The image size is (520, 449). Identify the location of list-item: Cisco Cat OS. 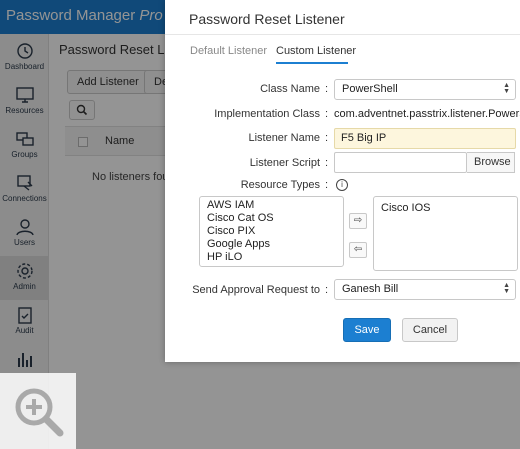
(271, 218).